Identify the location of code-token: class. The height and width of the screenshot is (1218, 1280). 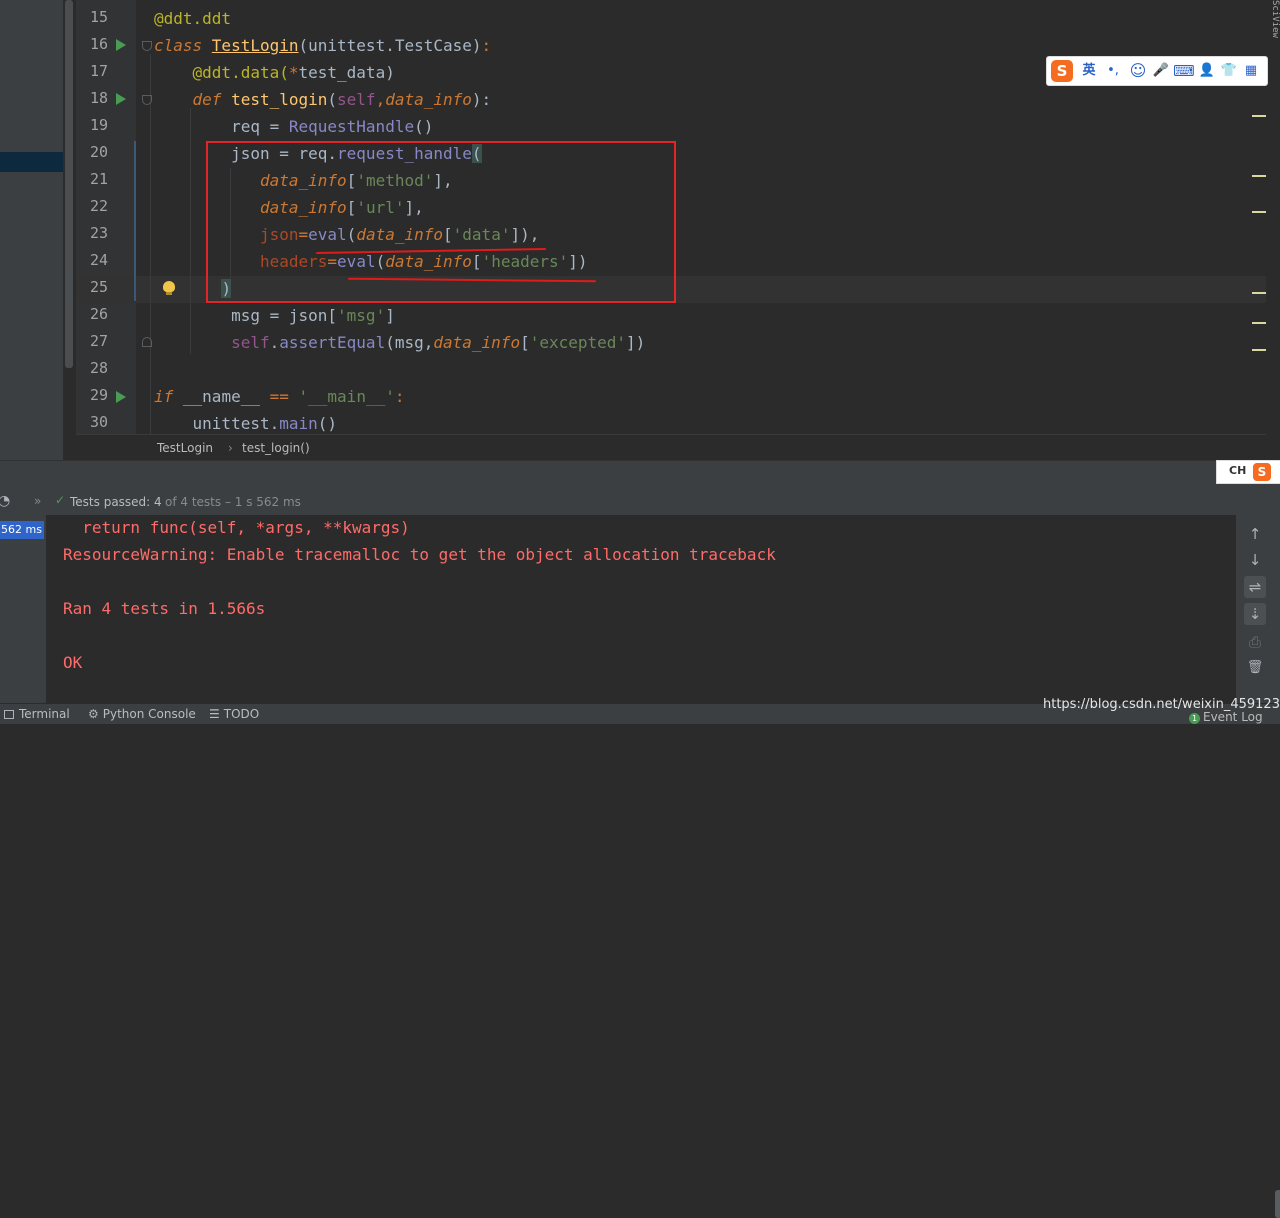
(183, 45).